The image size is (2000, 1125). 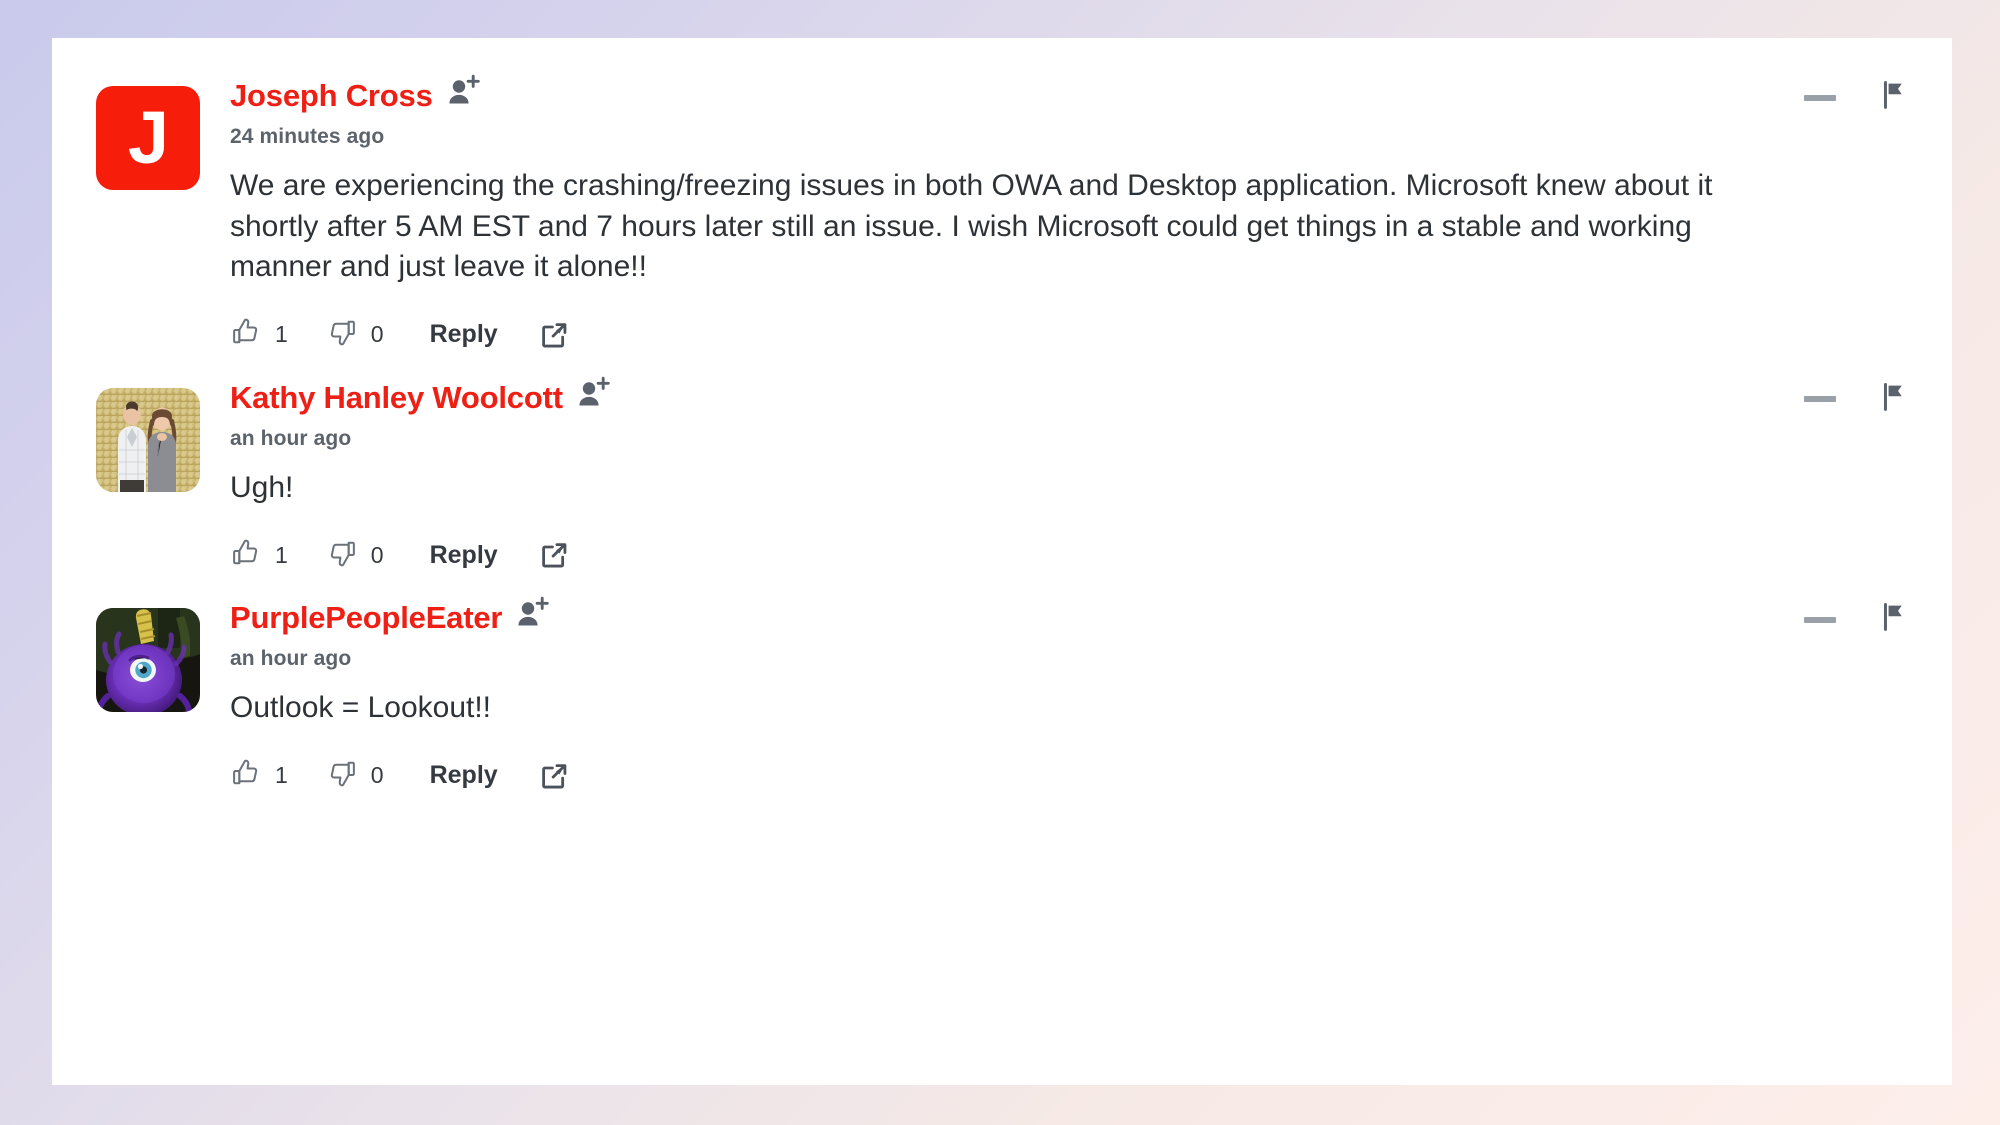 I want to click on avatar-column: J, so click(x=163, y=135).